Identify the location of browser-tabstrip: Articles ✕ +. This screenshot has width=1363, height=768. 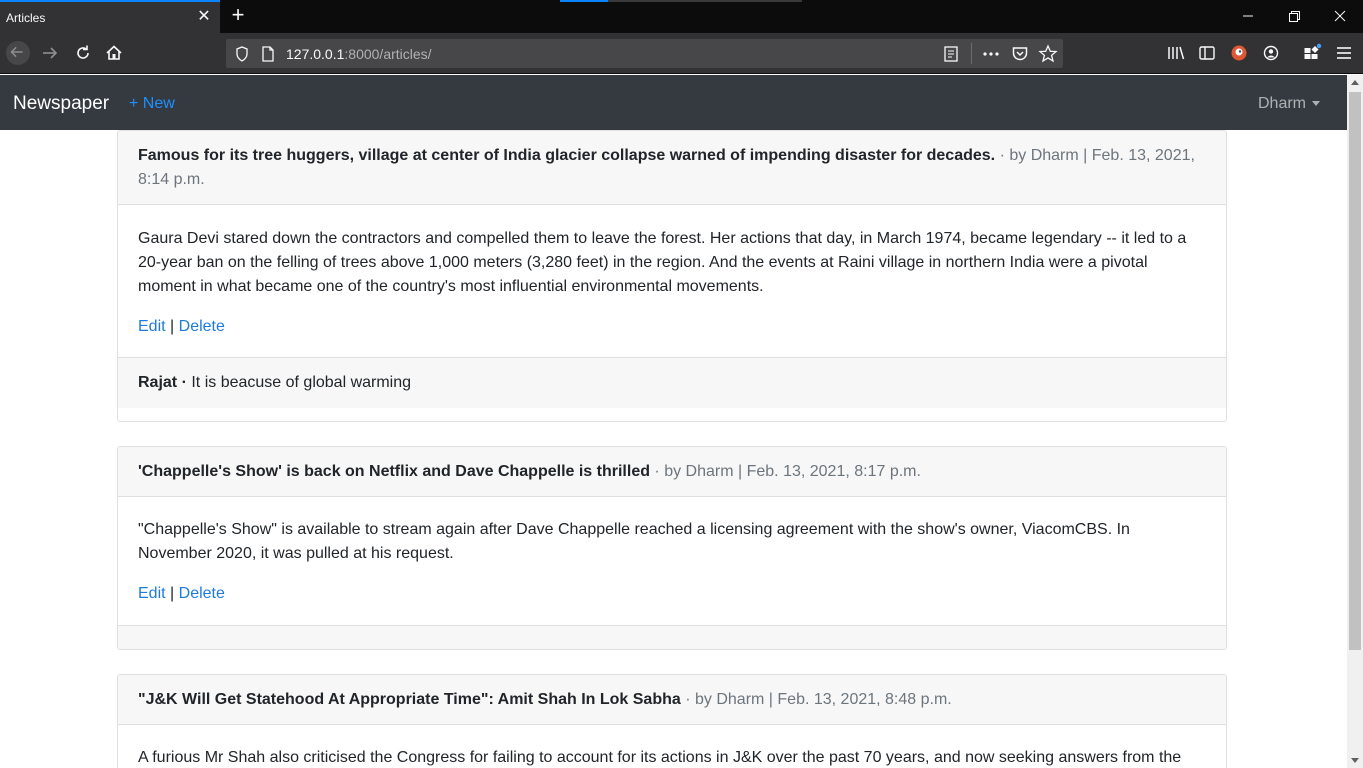
(681, 16).